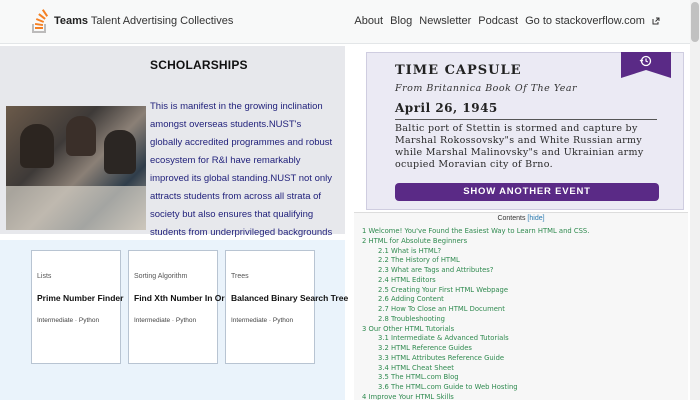 The height and width of the screenshot is (400, 700). What do you see at coordinates (523, 378) in the screenshot?
I see `toc-link: 3.5 The HTML.com Blog` at bounding box center [523, 378].